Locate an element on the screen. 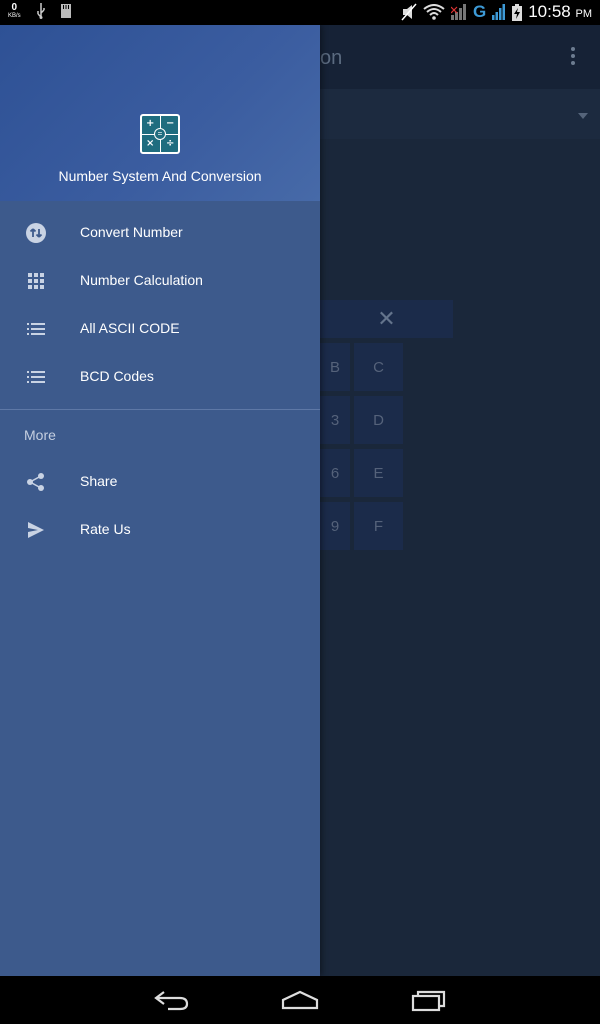  mute-icon is located at coordinates (409, 12).